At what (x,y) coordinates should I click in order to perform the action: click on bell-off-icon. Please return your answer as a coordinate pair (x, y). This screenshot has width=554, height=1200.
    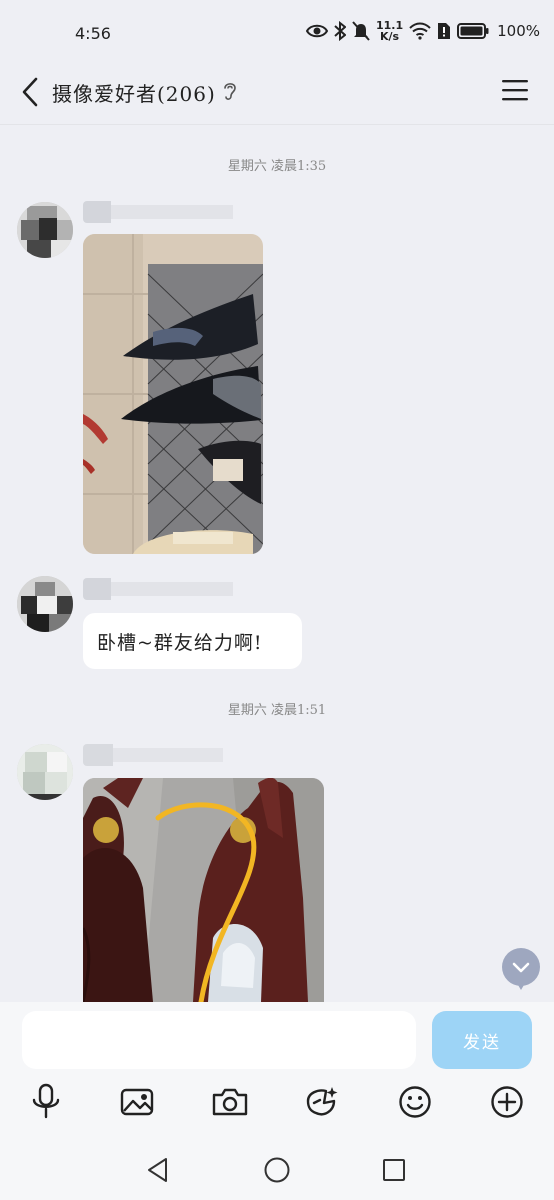
    Looking at the image, I should click on (361, 31).